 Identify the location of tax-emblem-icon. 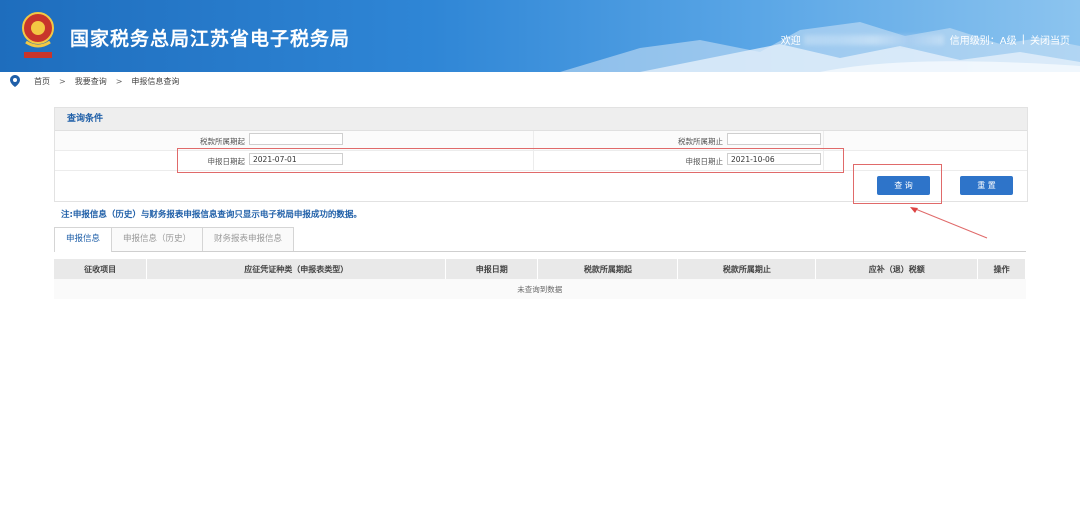
(38, 35).